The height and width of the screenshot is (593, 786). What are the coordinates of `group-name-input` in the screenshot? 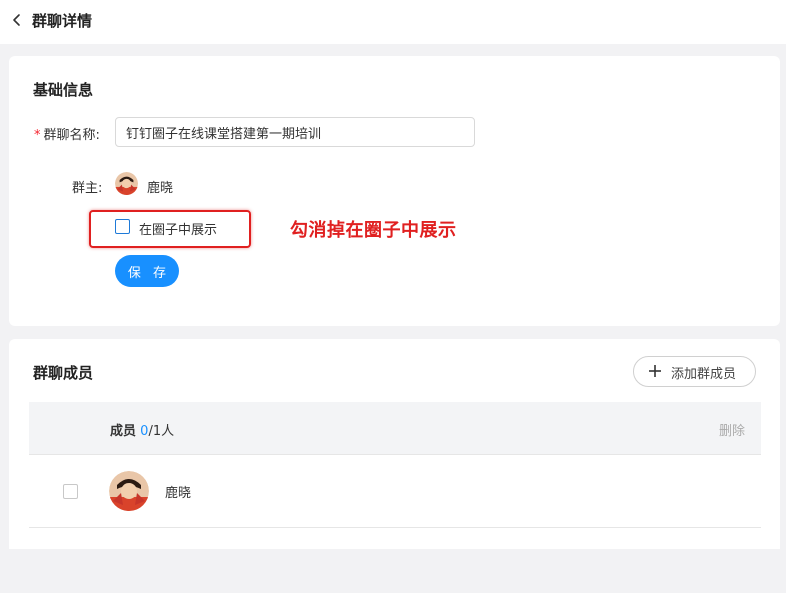 It's located at (295, 132).